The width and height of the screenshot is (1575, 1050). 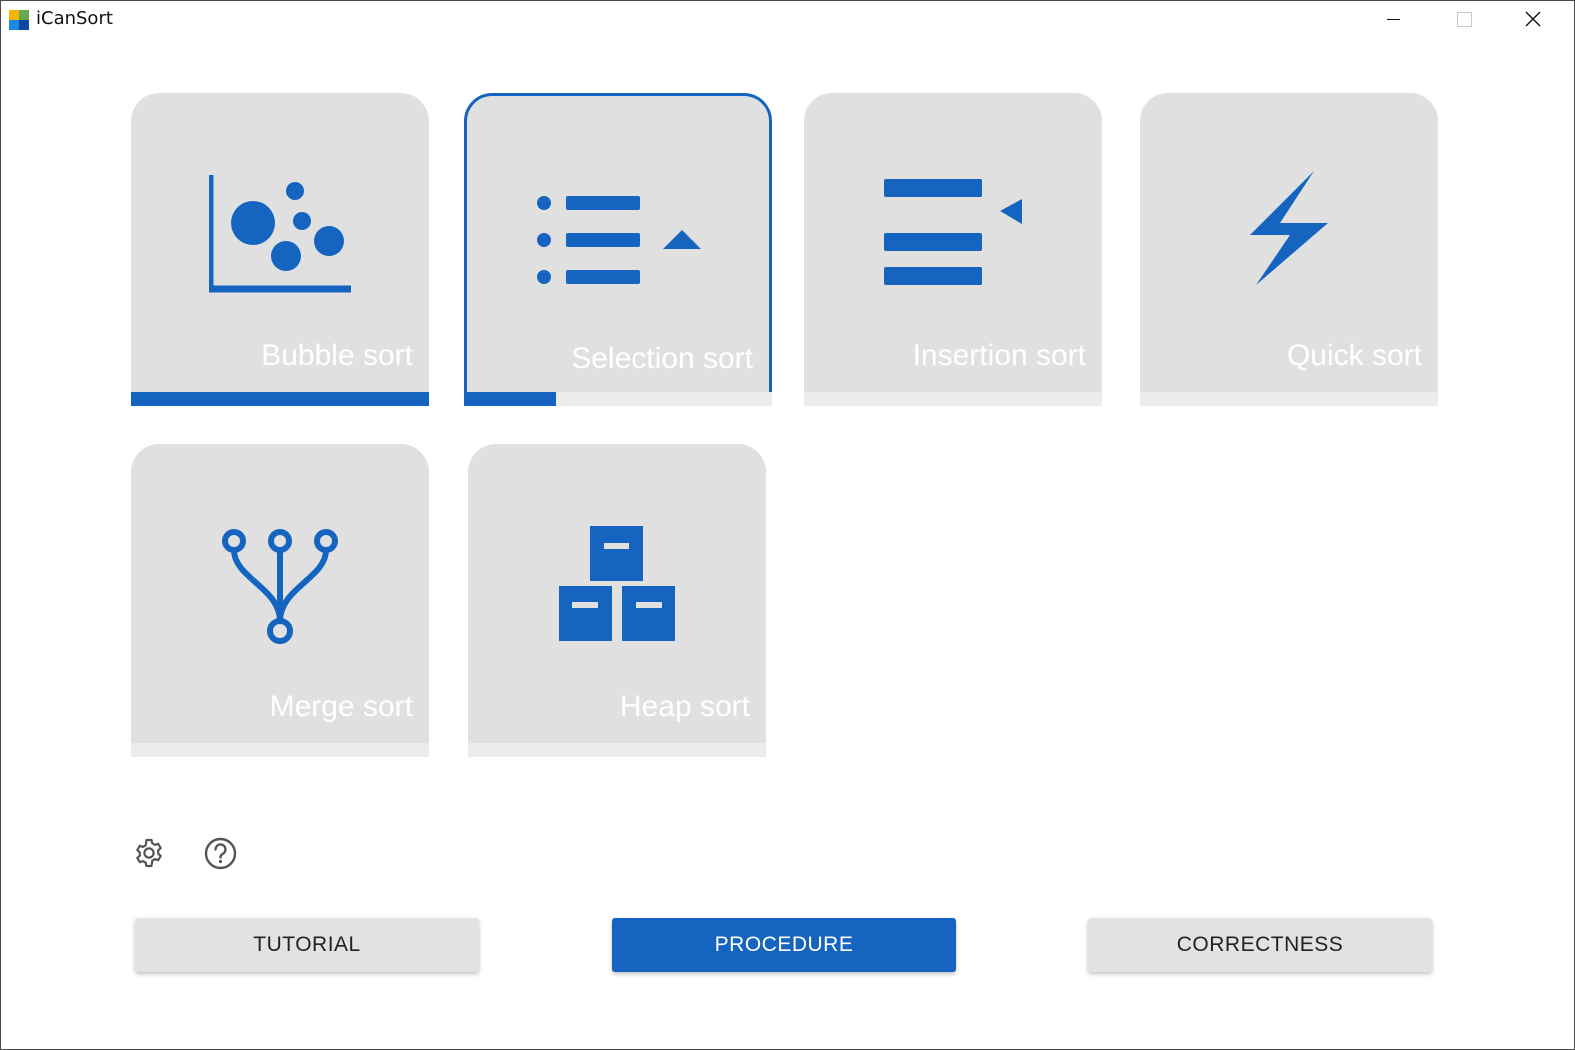 What do you see at coordinates (684, 706) in the screenshot?
I see `card-label: Heap sort` at bounding box center [684, 706].